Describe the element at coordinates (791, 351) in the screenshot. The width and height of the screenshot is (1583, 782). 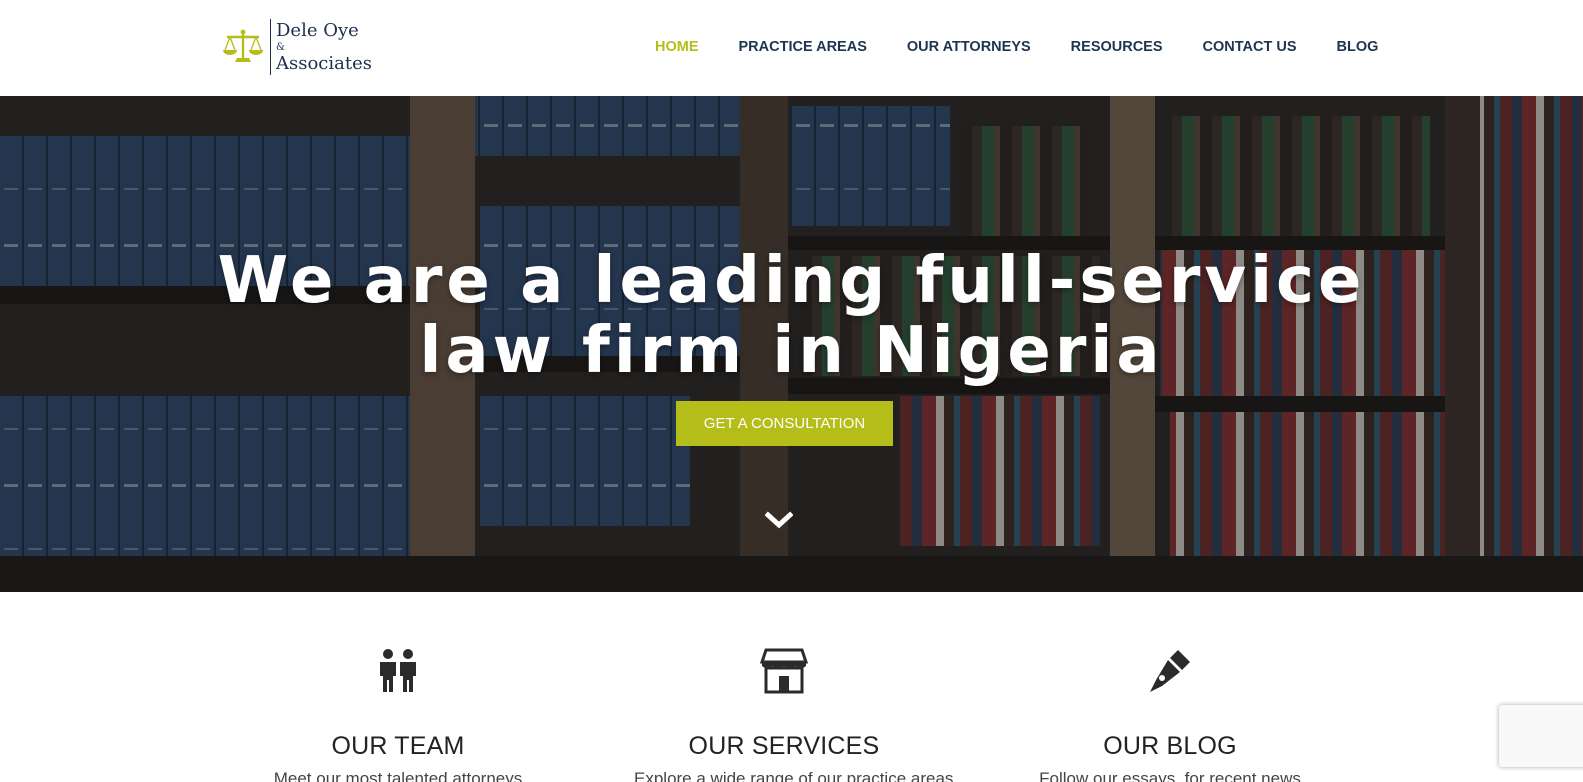
I see `hero-headline-line-2: law firm in Nigeria` at that location.